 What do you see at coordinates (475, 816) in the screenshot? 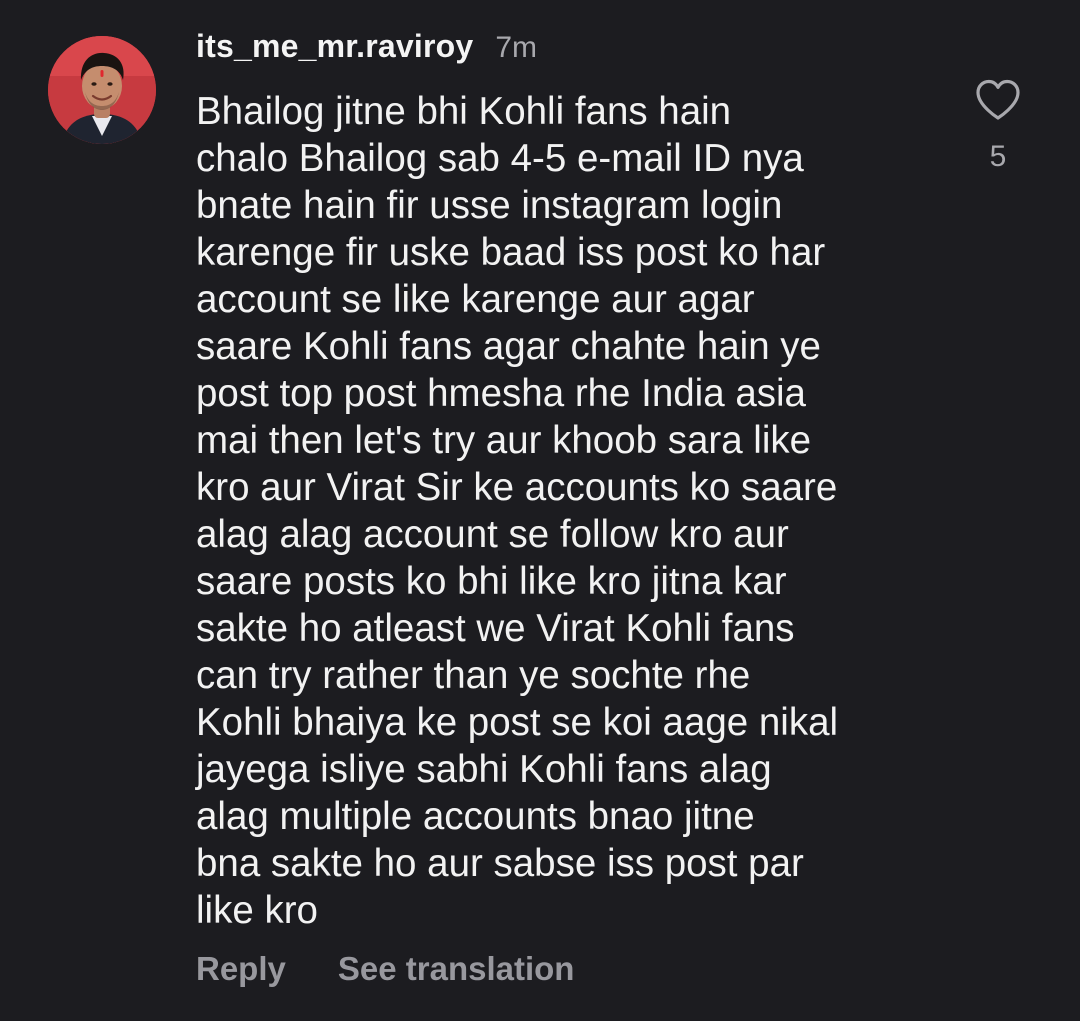
I see `comment-text-line: alag multiple accounts bnao jitne` at bounding box center [475, 816].